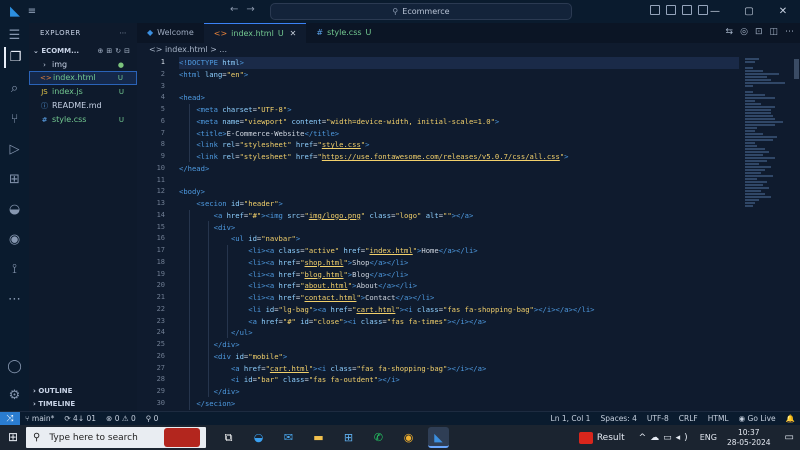  What do you see at coordinates (789, 437) in the screenshot?
I see `notification-icon: ▭` at bounding box center [789, 437].